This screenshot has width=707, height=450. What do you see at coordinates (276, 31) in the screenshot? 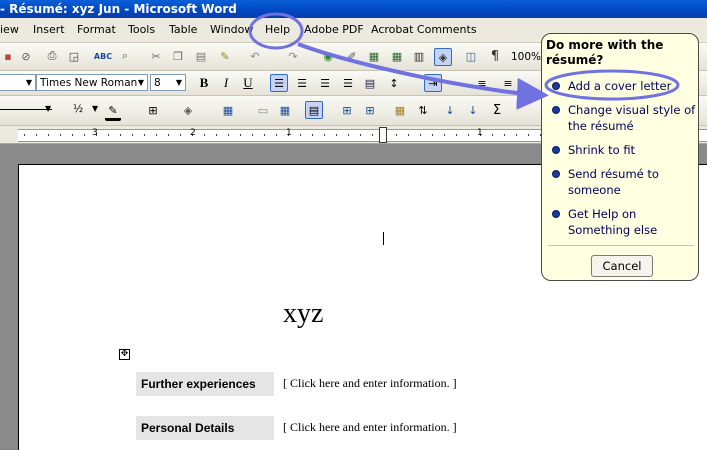
I see `highlight-oval-help` at bounding box center [276, 31].